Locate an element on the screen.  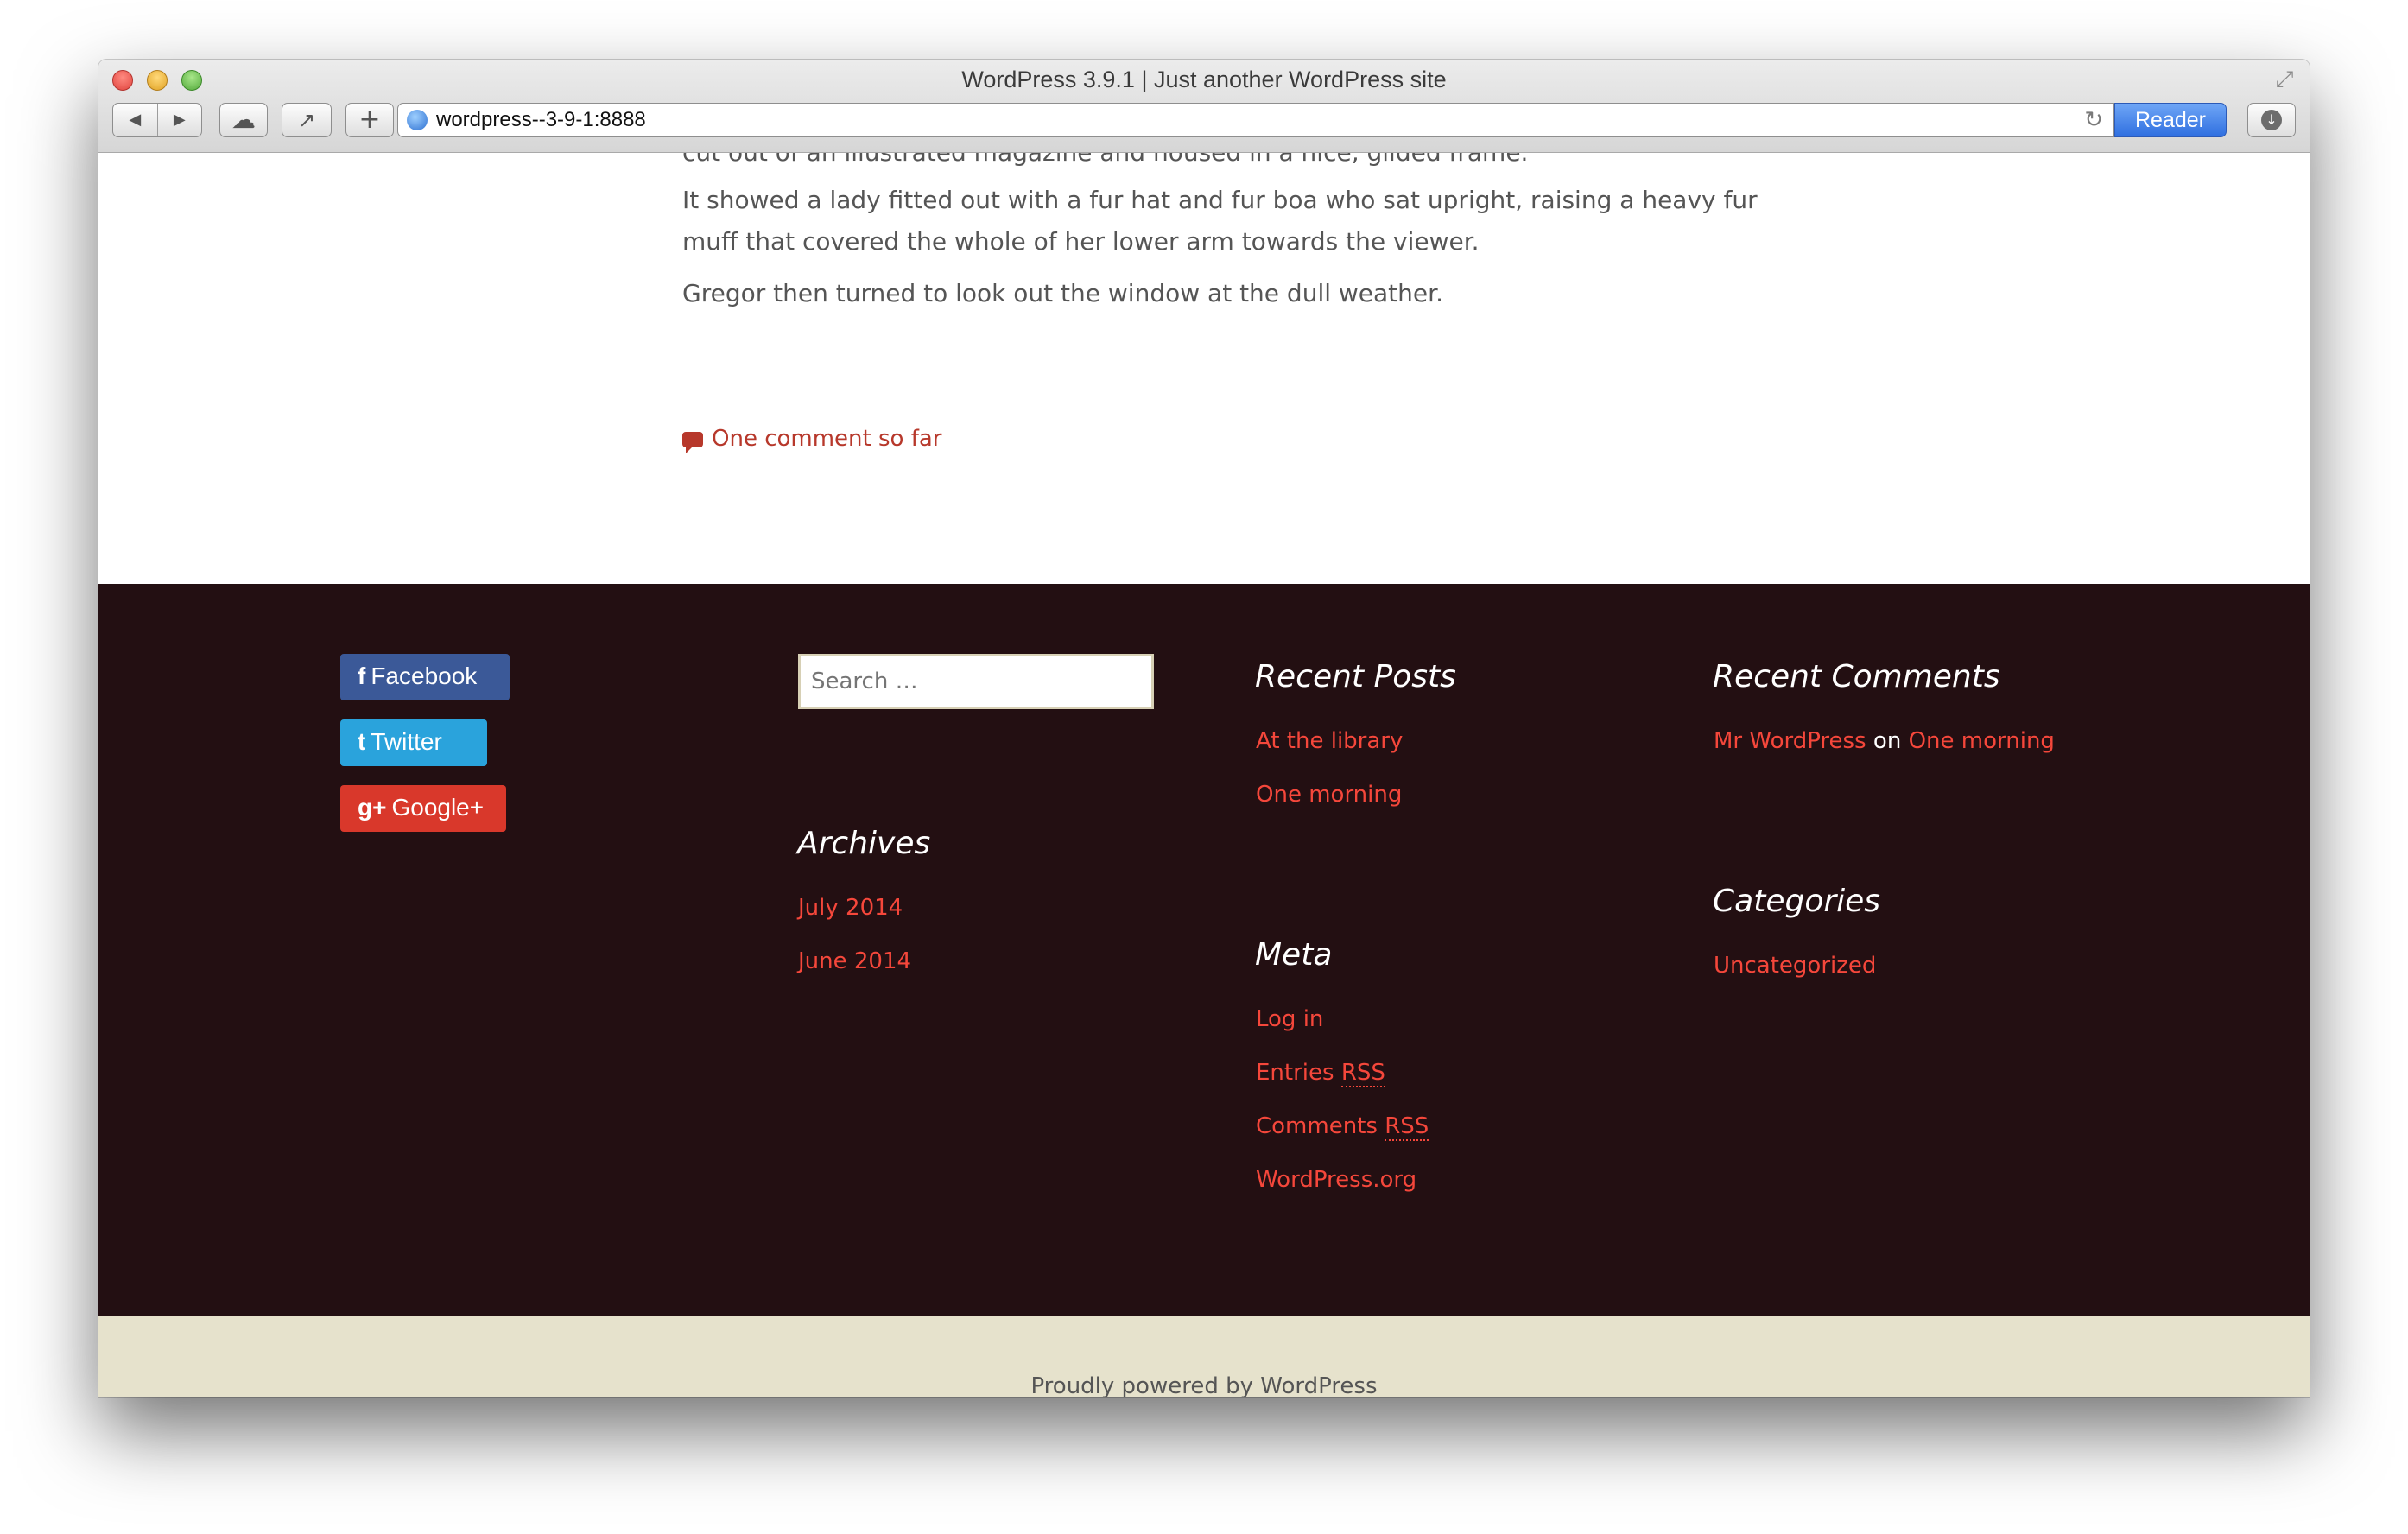
reader-button: Reader is located at coordinates (2170, 120).